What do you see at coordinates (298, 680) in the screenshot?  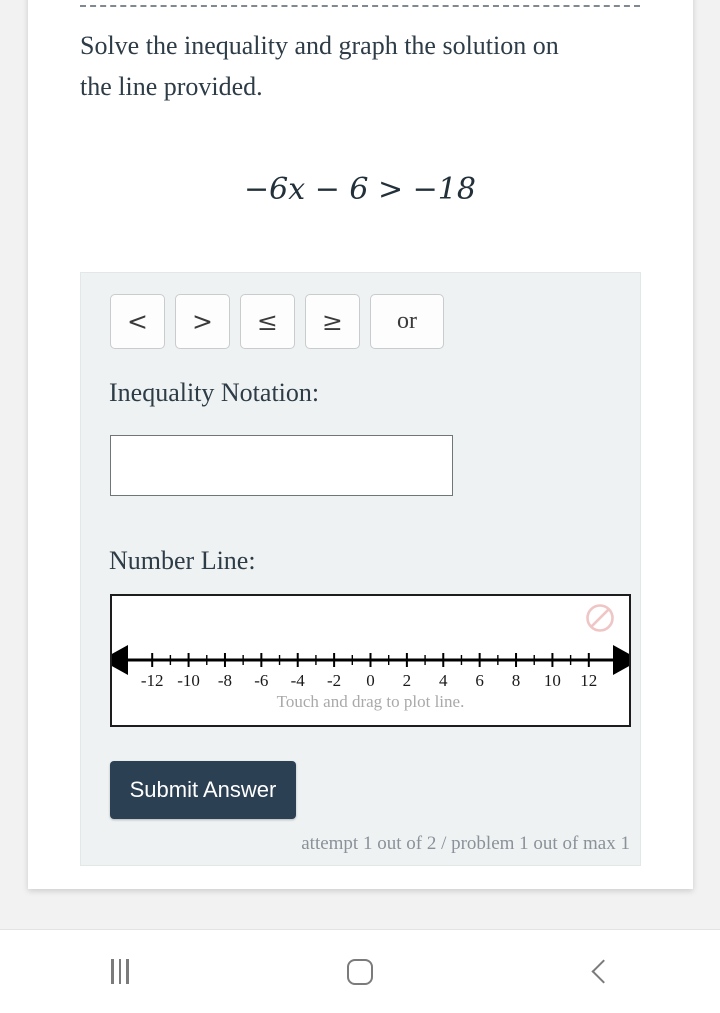 I see `number-line-tick-label: -4` at bounding box center [298, 680].